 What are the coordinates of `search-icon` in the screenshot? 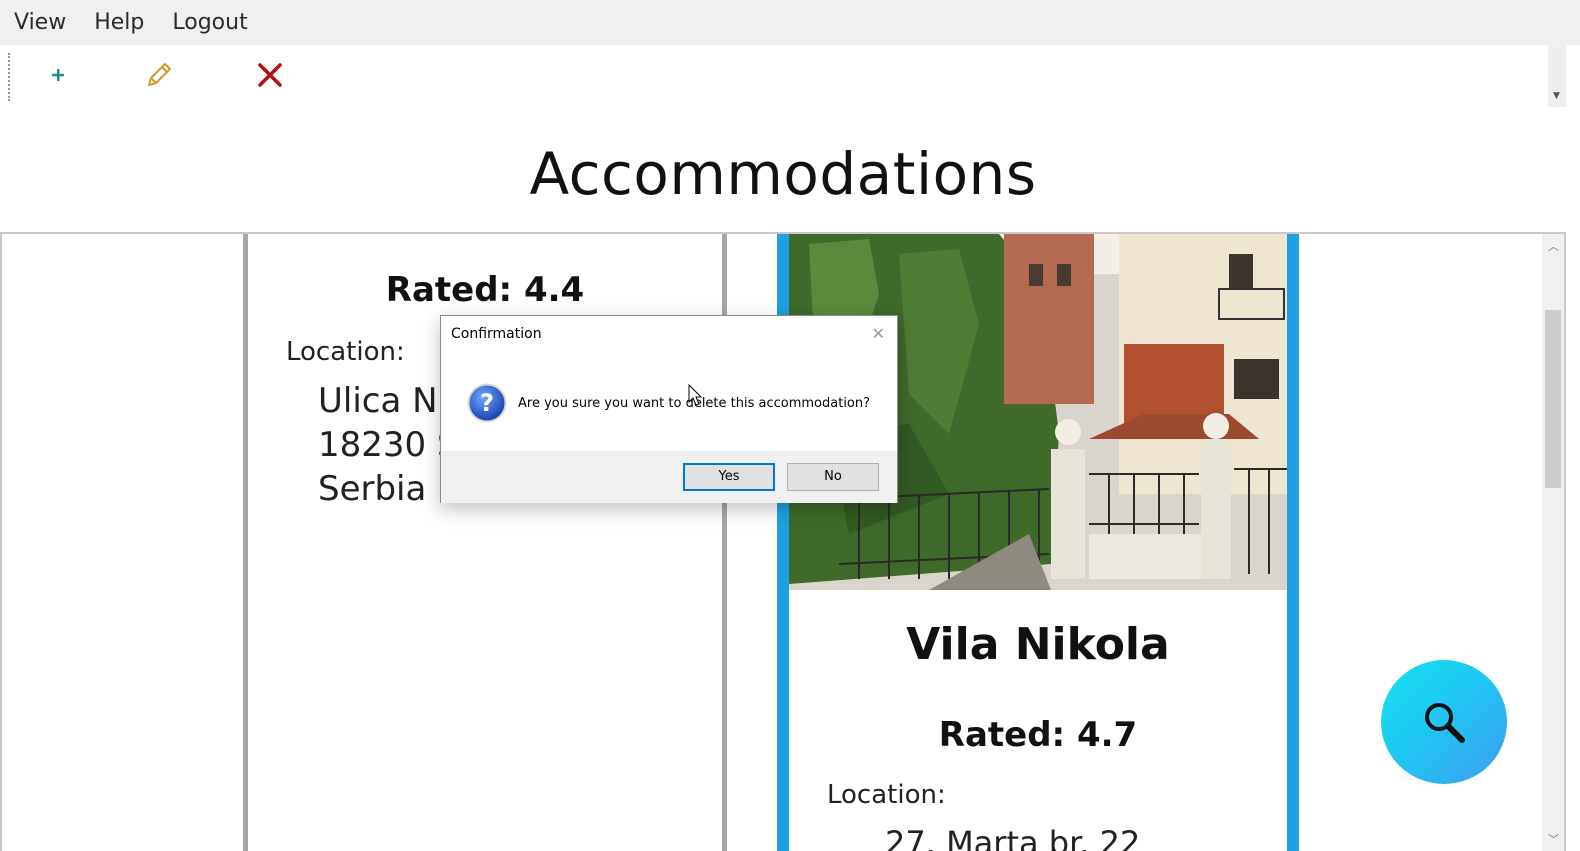 It's located at (1445, 723).